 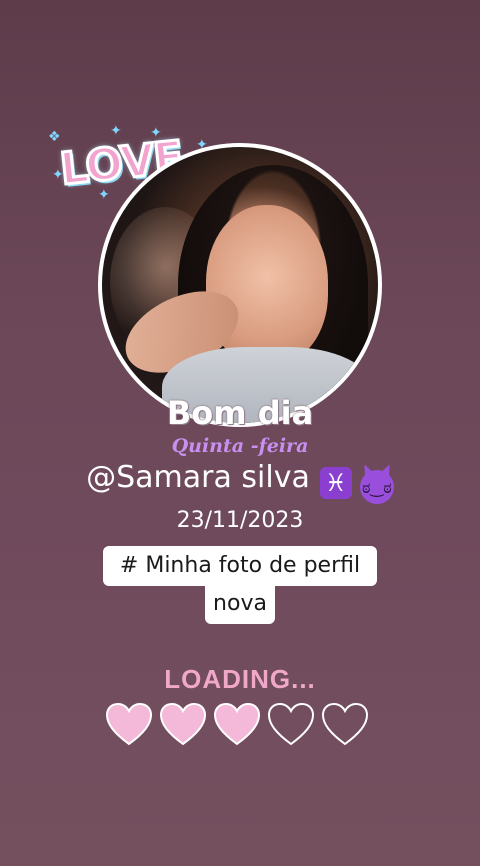 I want to click on sparkle-icon: ❖, so click(x=54, y=137).